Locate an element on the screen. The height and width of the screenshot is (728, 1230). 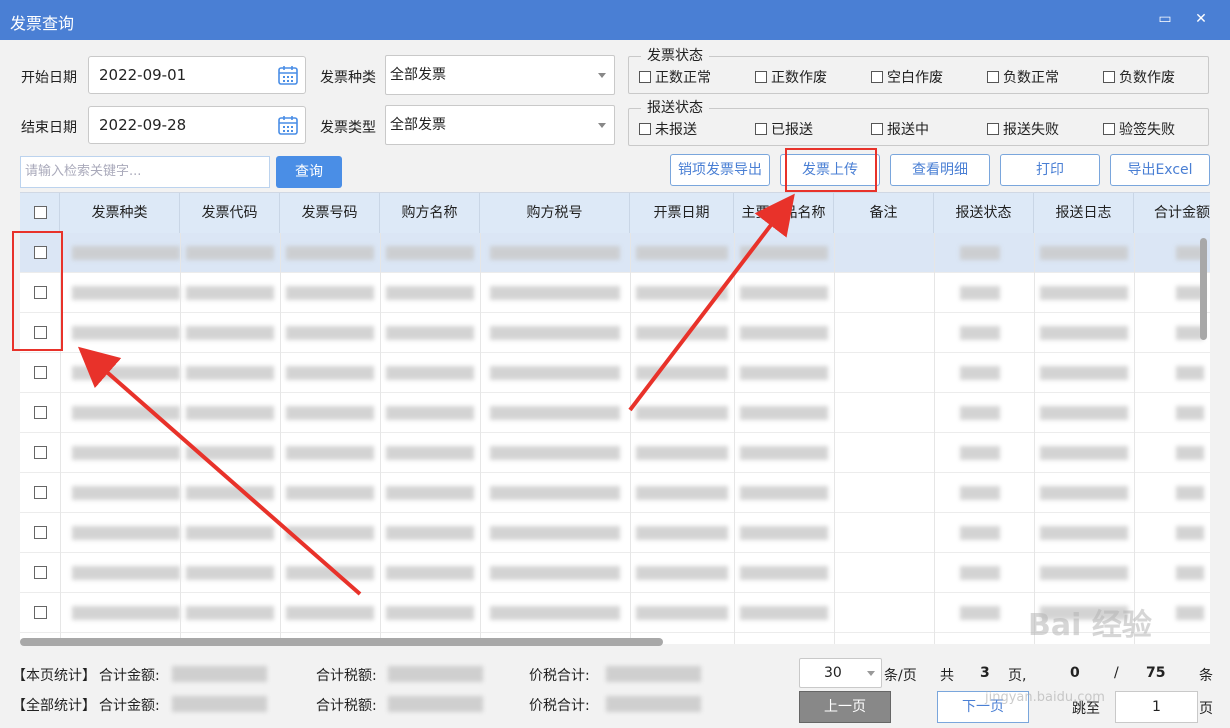
invoice-type-select: 全部发票 is located at coordinates (500, 125).